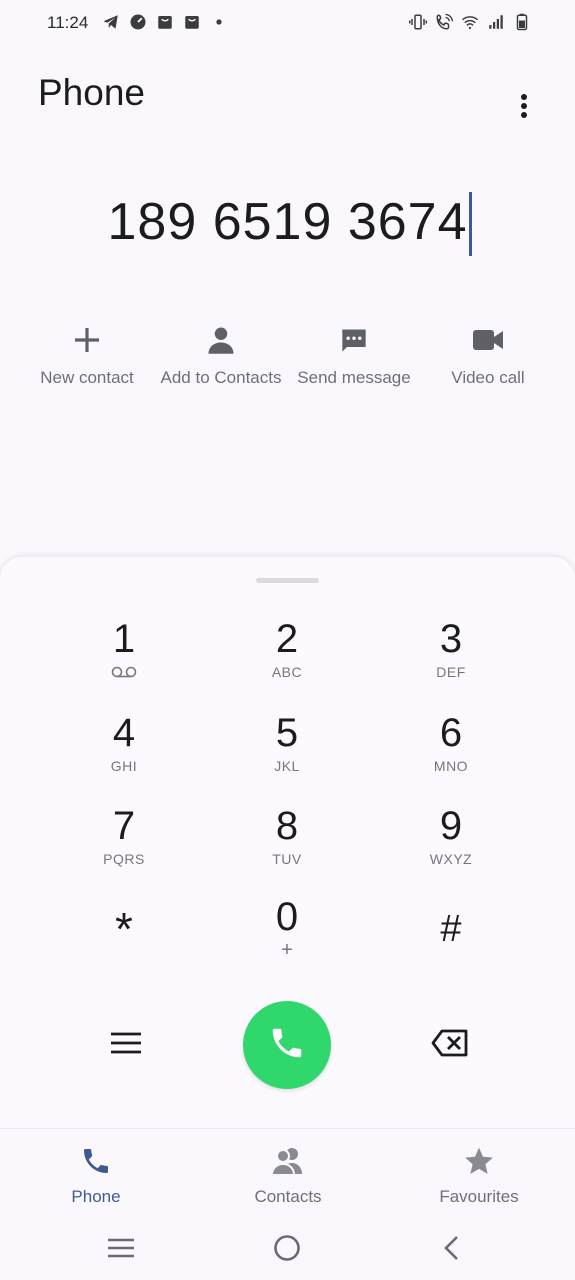  What do you see at coordinates (287, 917) in the screenshot?
I see `key-digit: 0` at bounding box center [287, 917].